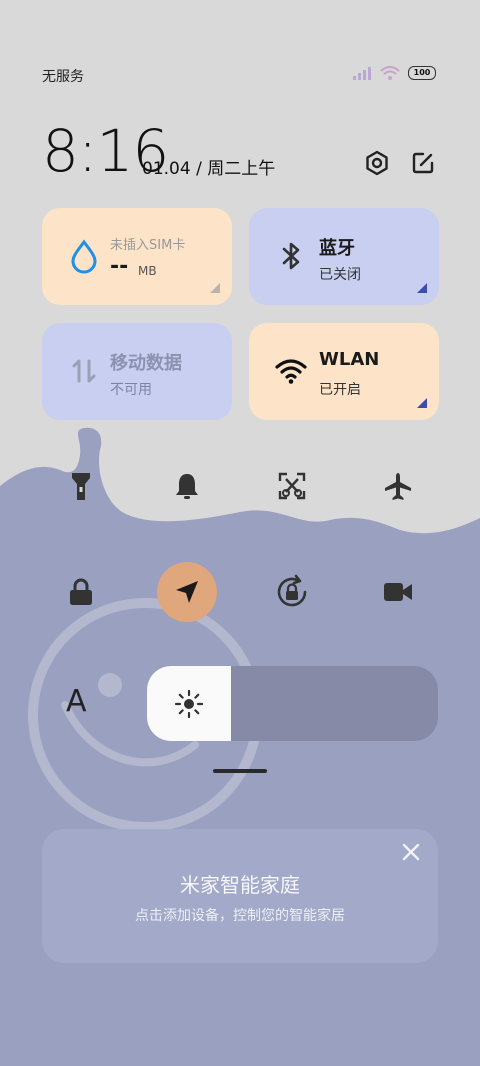 The image size is (480, 1066). What do you see at coordinates (291, 371) in the screenshot?
I see `wifi-icon` at bounding box center [291, 371].